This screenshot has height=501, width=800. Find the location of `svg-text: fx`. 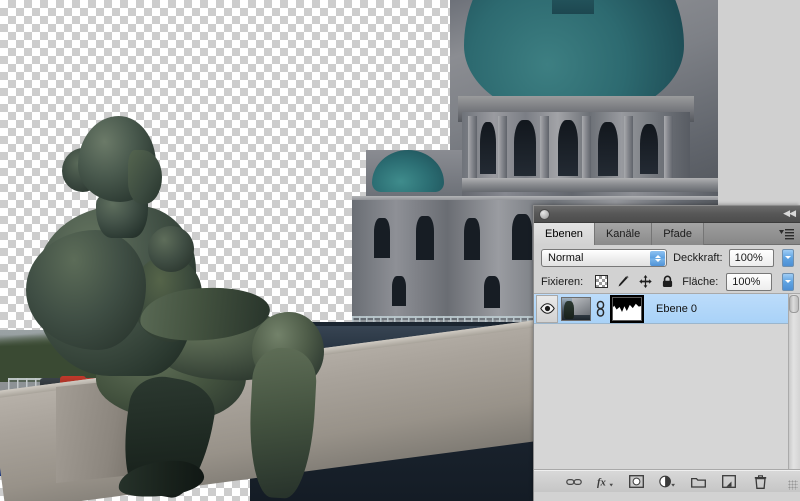

svg-text: fx is located at coordinates (602, 482).